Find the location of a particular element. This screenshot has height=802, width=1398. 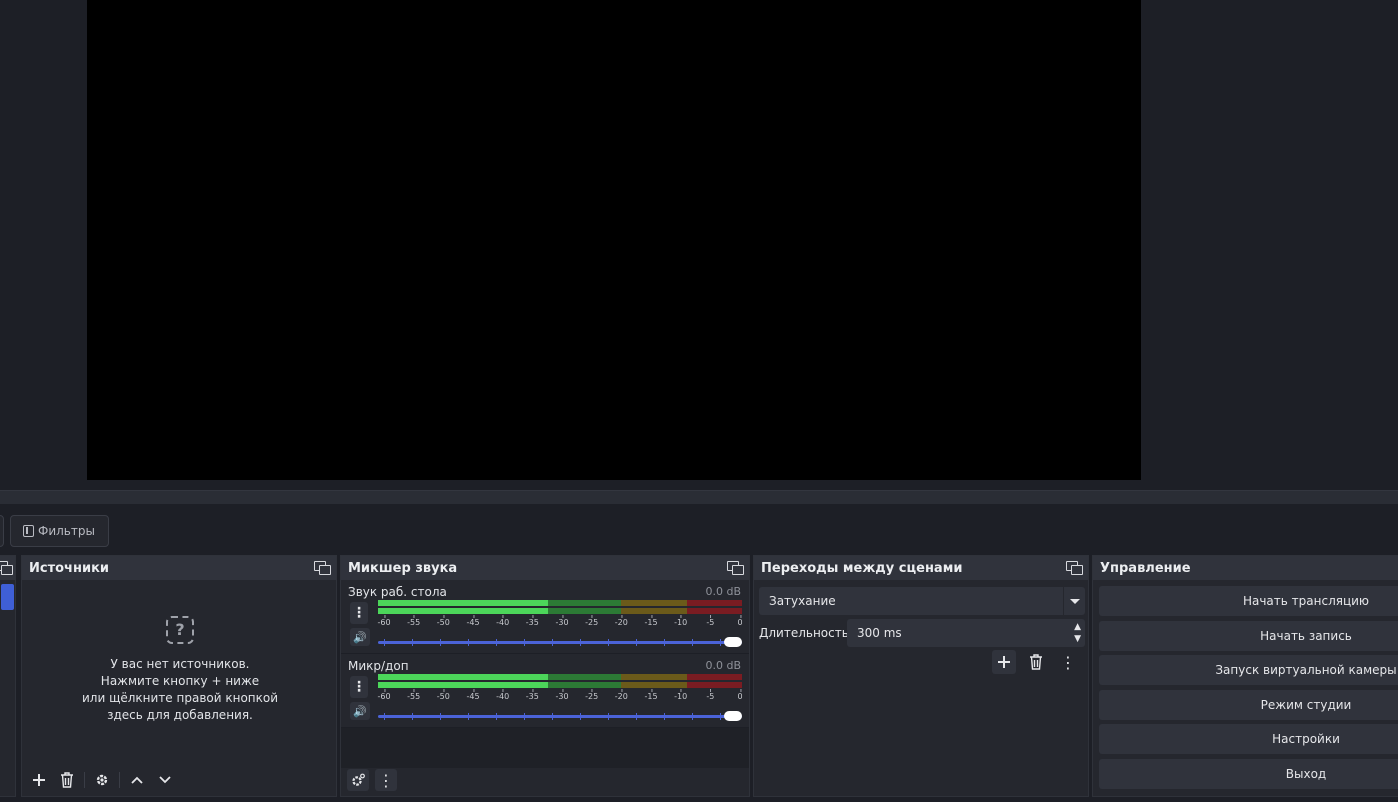

transitions-title: Переходы между сценами is located at coordinates (862, 568).